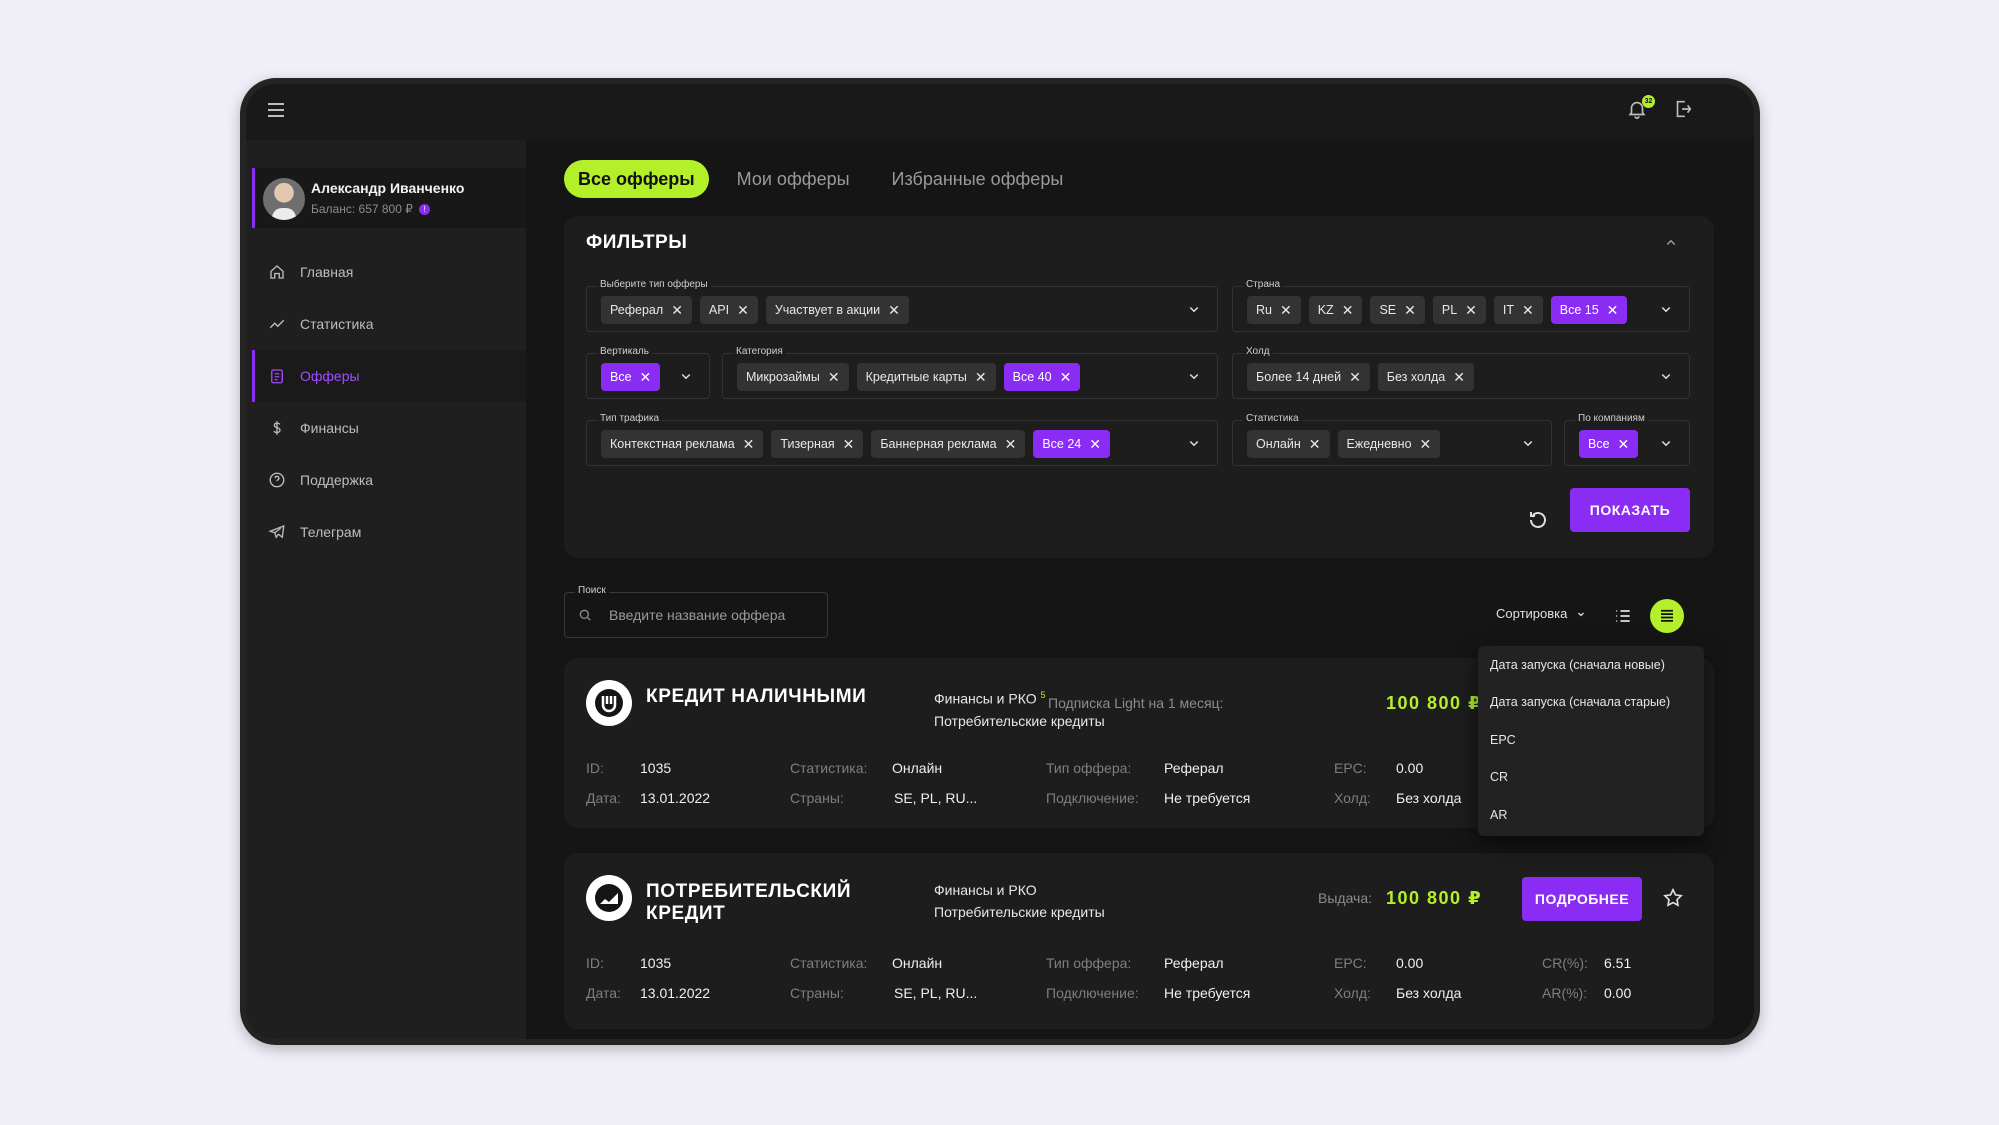 This screenshot has width=1999, height=1125. I want to click on info-icon: !, so click(424, 209).